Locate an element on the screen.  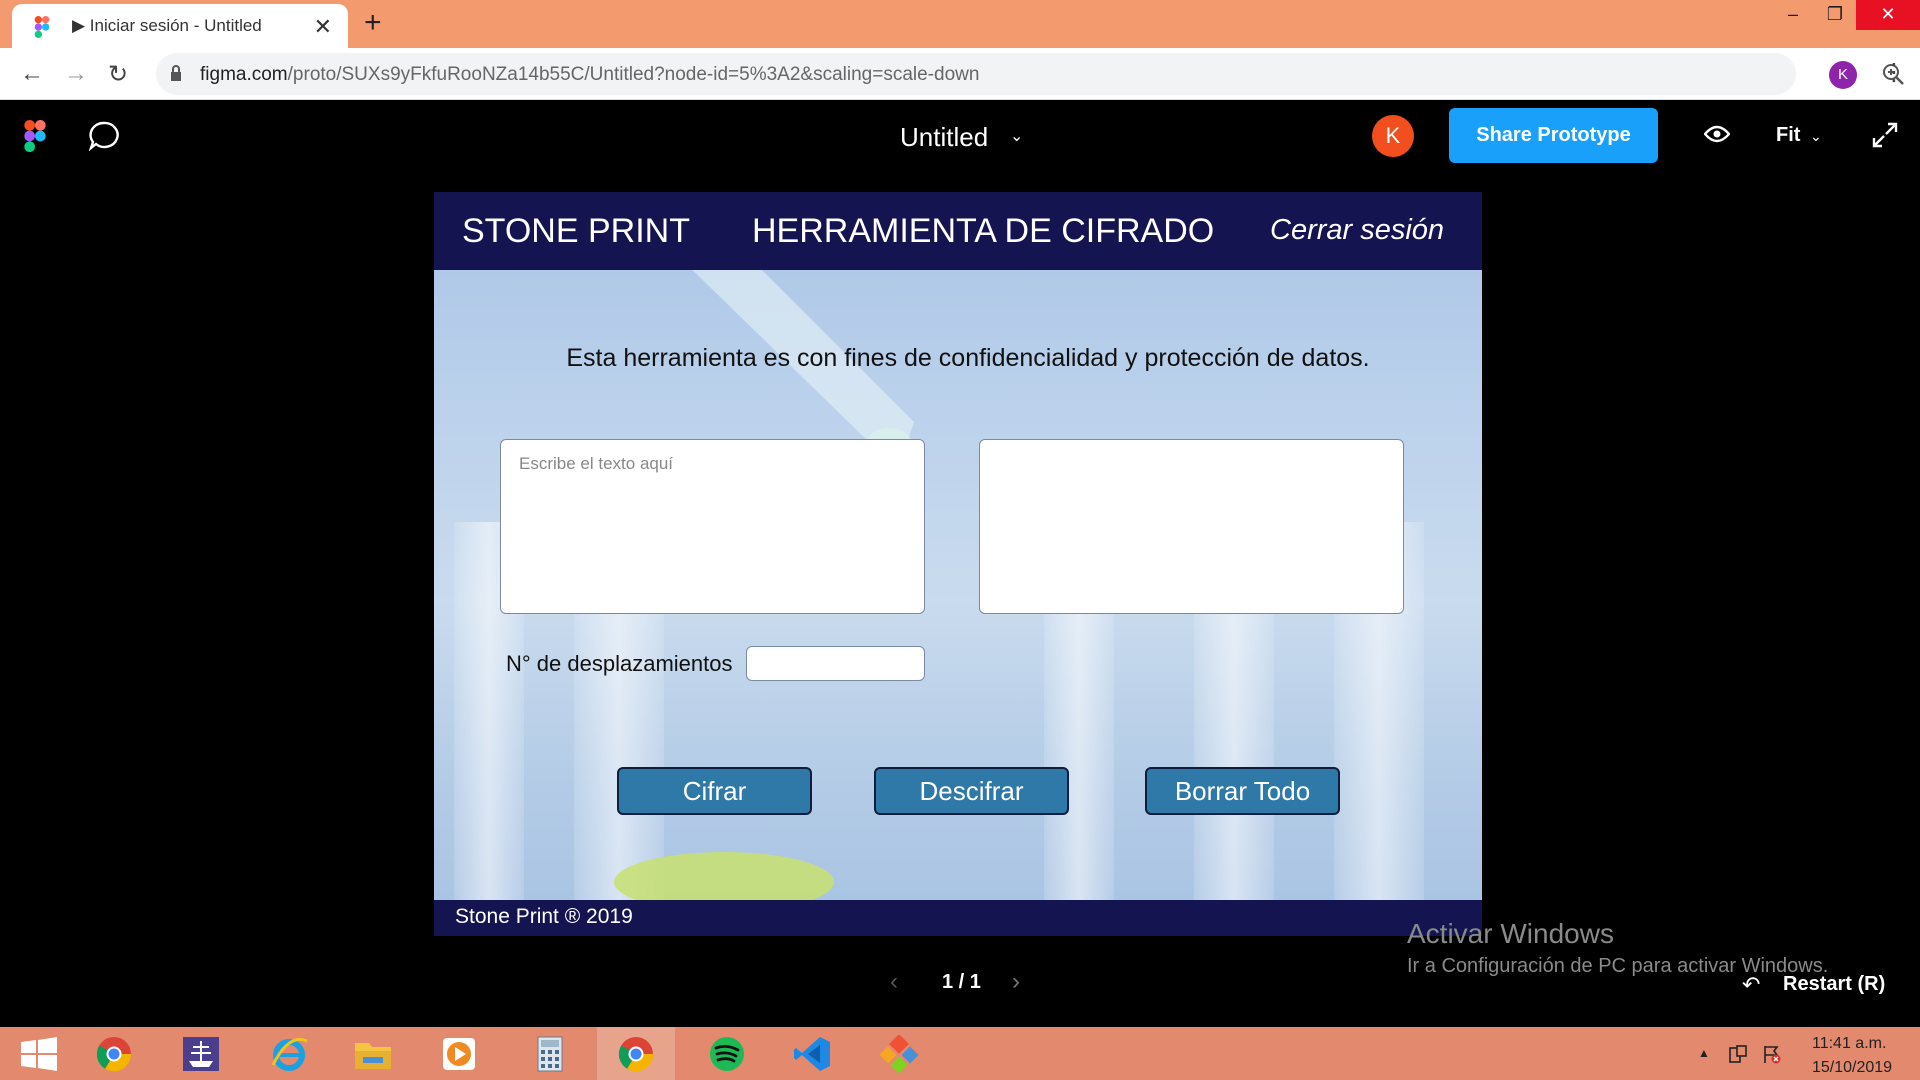
taskbar-file-explorer is located at coordinates (373, 1053).